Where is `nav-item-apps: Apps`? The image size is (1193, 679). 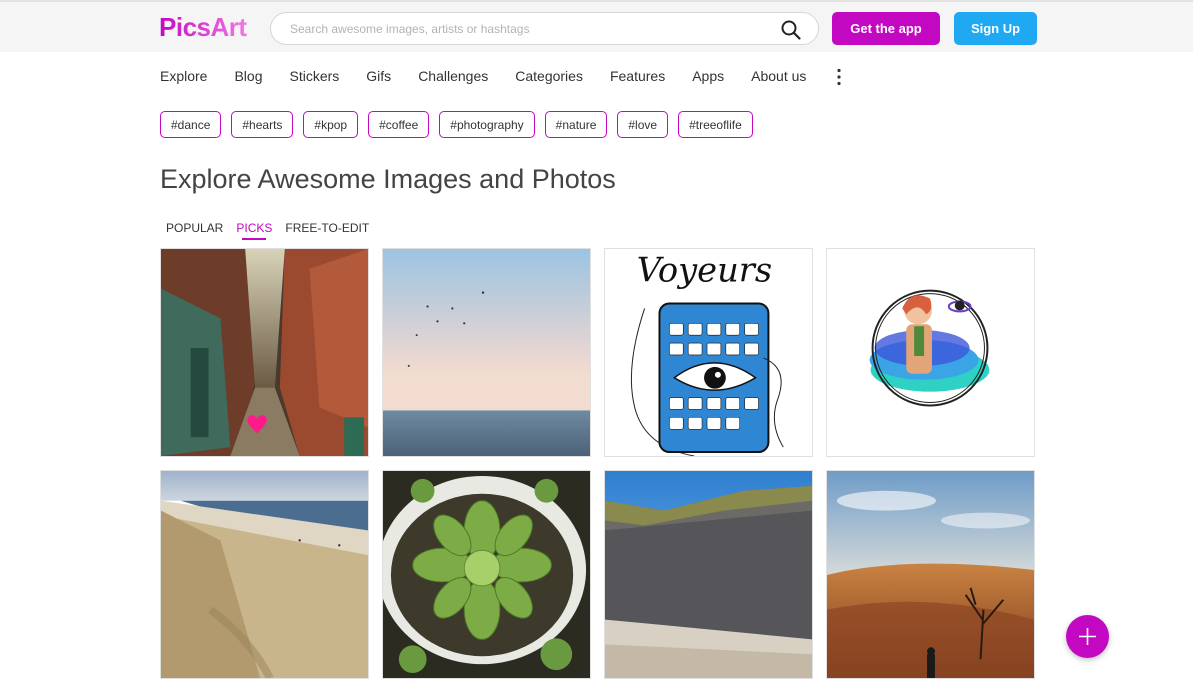 nav-item-apps: Apps is located at coordinates (708, 78).